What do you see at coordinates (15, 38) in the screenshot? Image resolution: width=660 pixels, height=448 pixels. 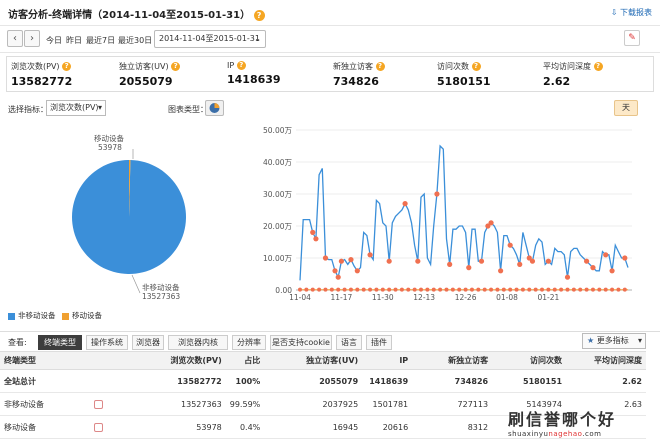 I see `prev-period-button: ‹` at bounding box center [15, 38].